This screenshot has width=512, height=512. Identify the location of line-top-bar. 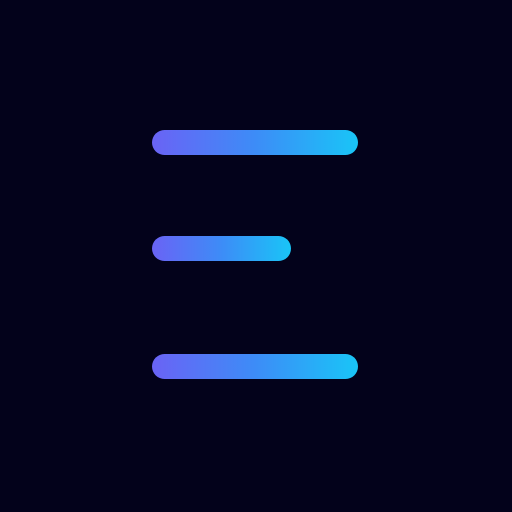
(255, 142).